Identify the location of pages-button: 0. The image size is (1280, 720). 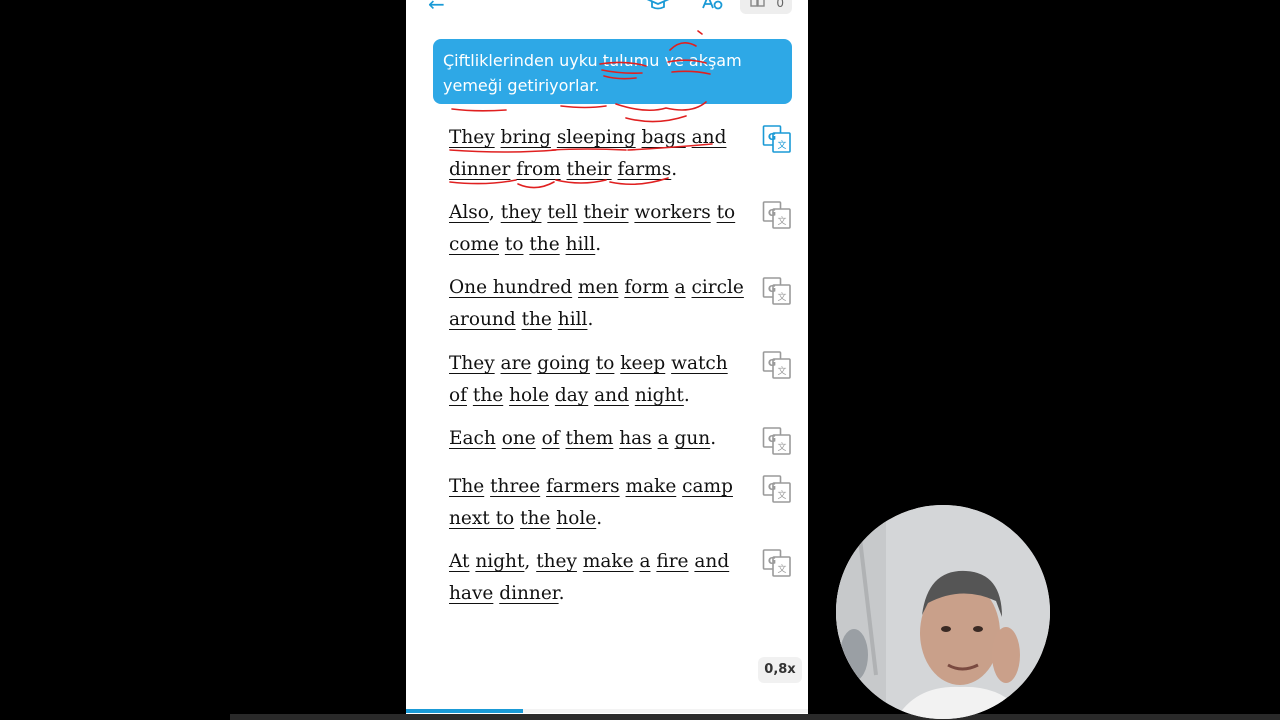
(766, 7).